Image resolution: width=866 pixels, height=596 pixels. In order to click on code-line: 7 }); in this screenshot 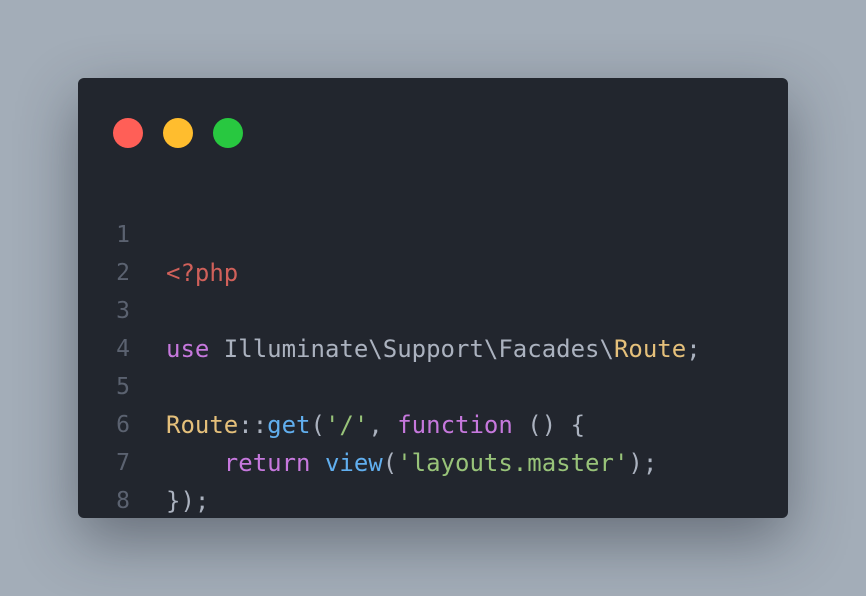, I will do `click(433, 460)`.